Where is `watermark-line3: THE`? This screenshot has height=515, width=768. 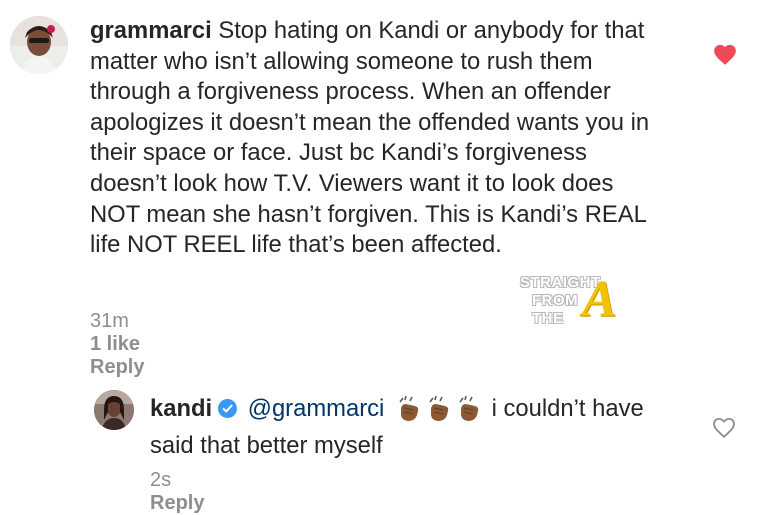
watermark-line3: THE is located at coordinates (548, 318).